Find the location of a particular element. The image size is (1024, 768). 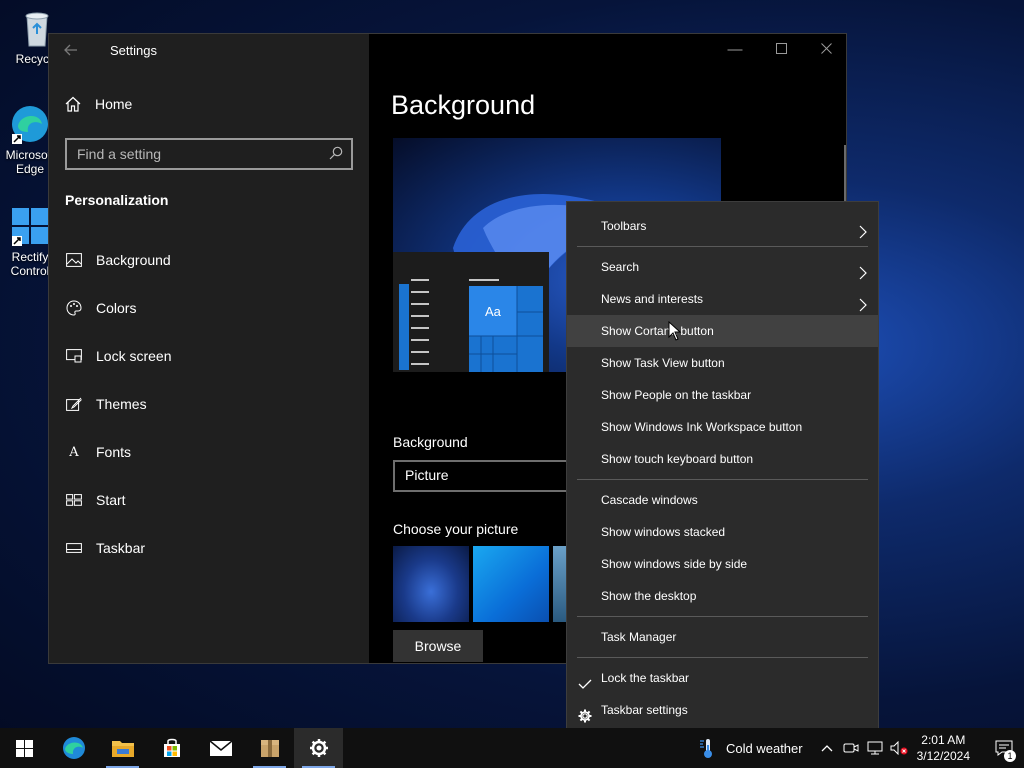

thermometer-icon is located at coordinates (706, 748).